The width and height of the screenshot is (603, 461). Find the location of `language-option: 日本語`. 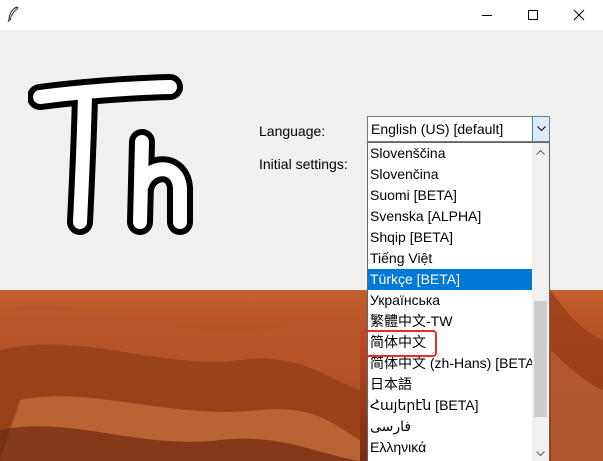

language-option: 日本語 is located at coordinates (450, 384).